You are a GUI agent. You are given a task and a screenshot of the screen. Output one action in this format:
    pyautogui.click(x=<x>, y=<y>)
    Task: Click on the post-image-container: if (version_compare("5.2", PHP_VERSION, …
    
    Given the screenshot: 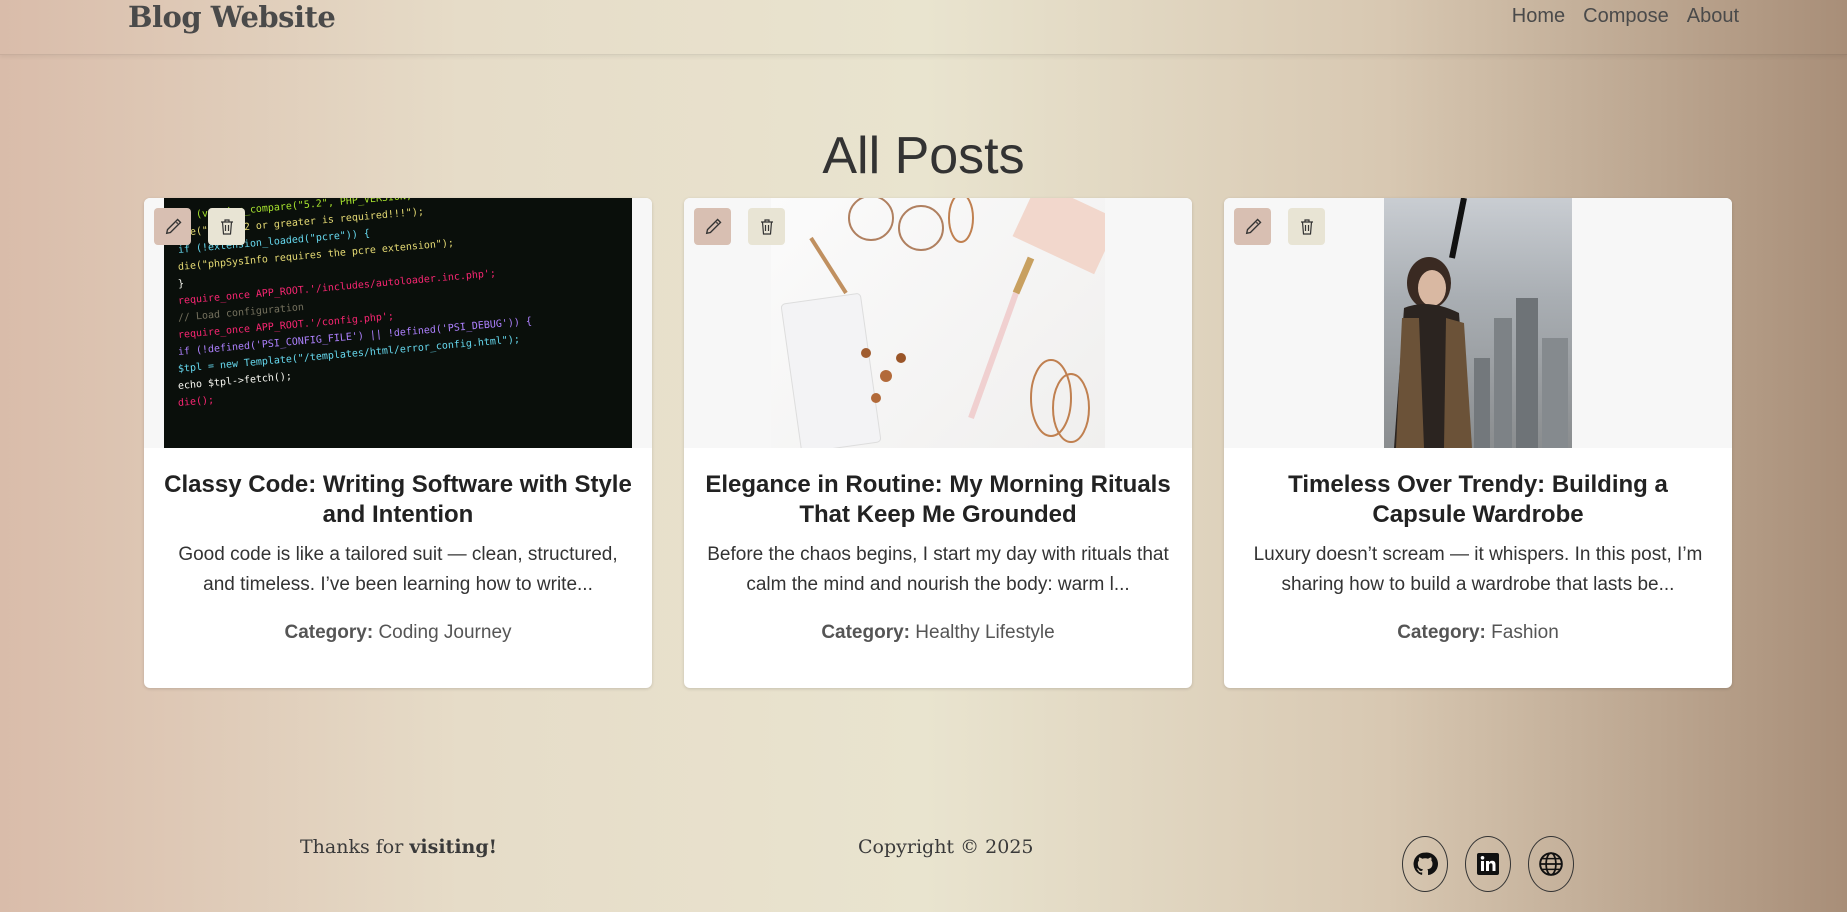 What is the action you would take?
    pyautogui.click(x=398, y=323)
    